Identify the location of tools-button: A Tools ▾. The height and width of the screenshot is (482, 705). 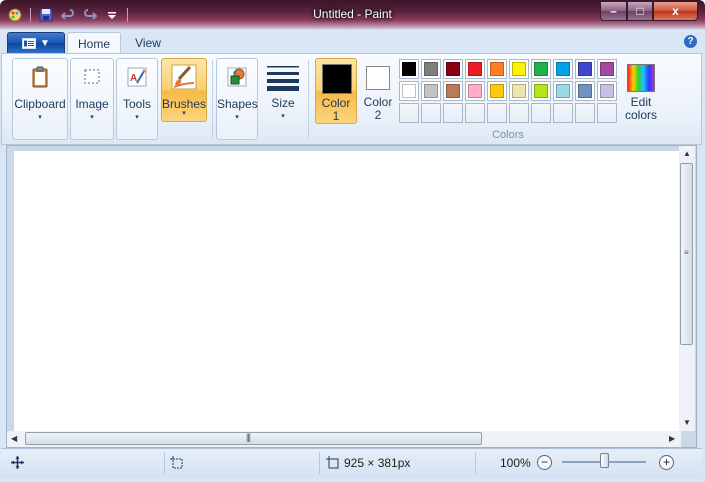
(137, 99).